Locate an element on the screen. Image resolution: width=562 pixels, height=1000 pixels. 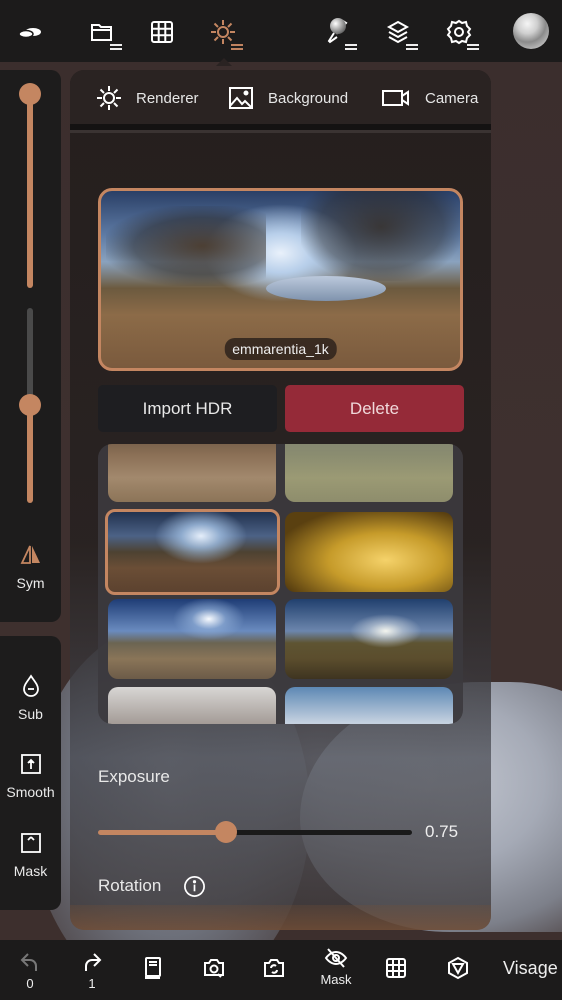
info-icon is located at coordinates (194, 886).